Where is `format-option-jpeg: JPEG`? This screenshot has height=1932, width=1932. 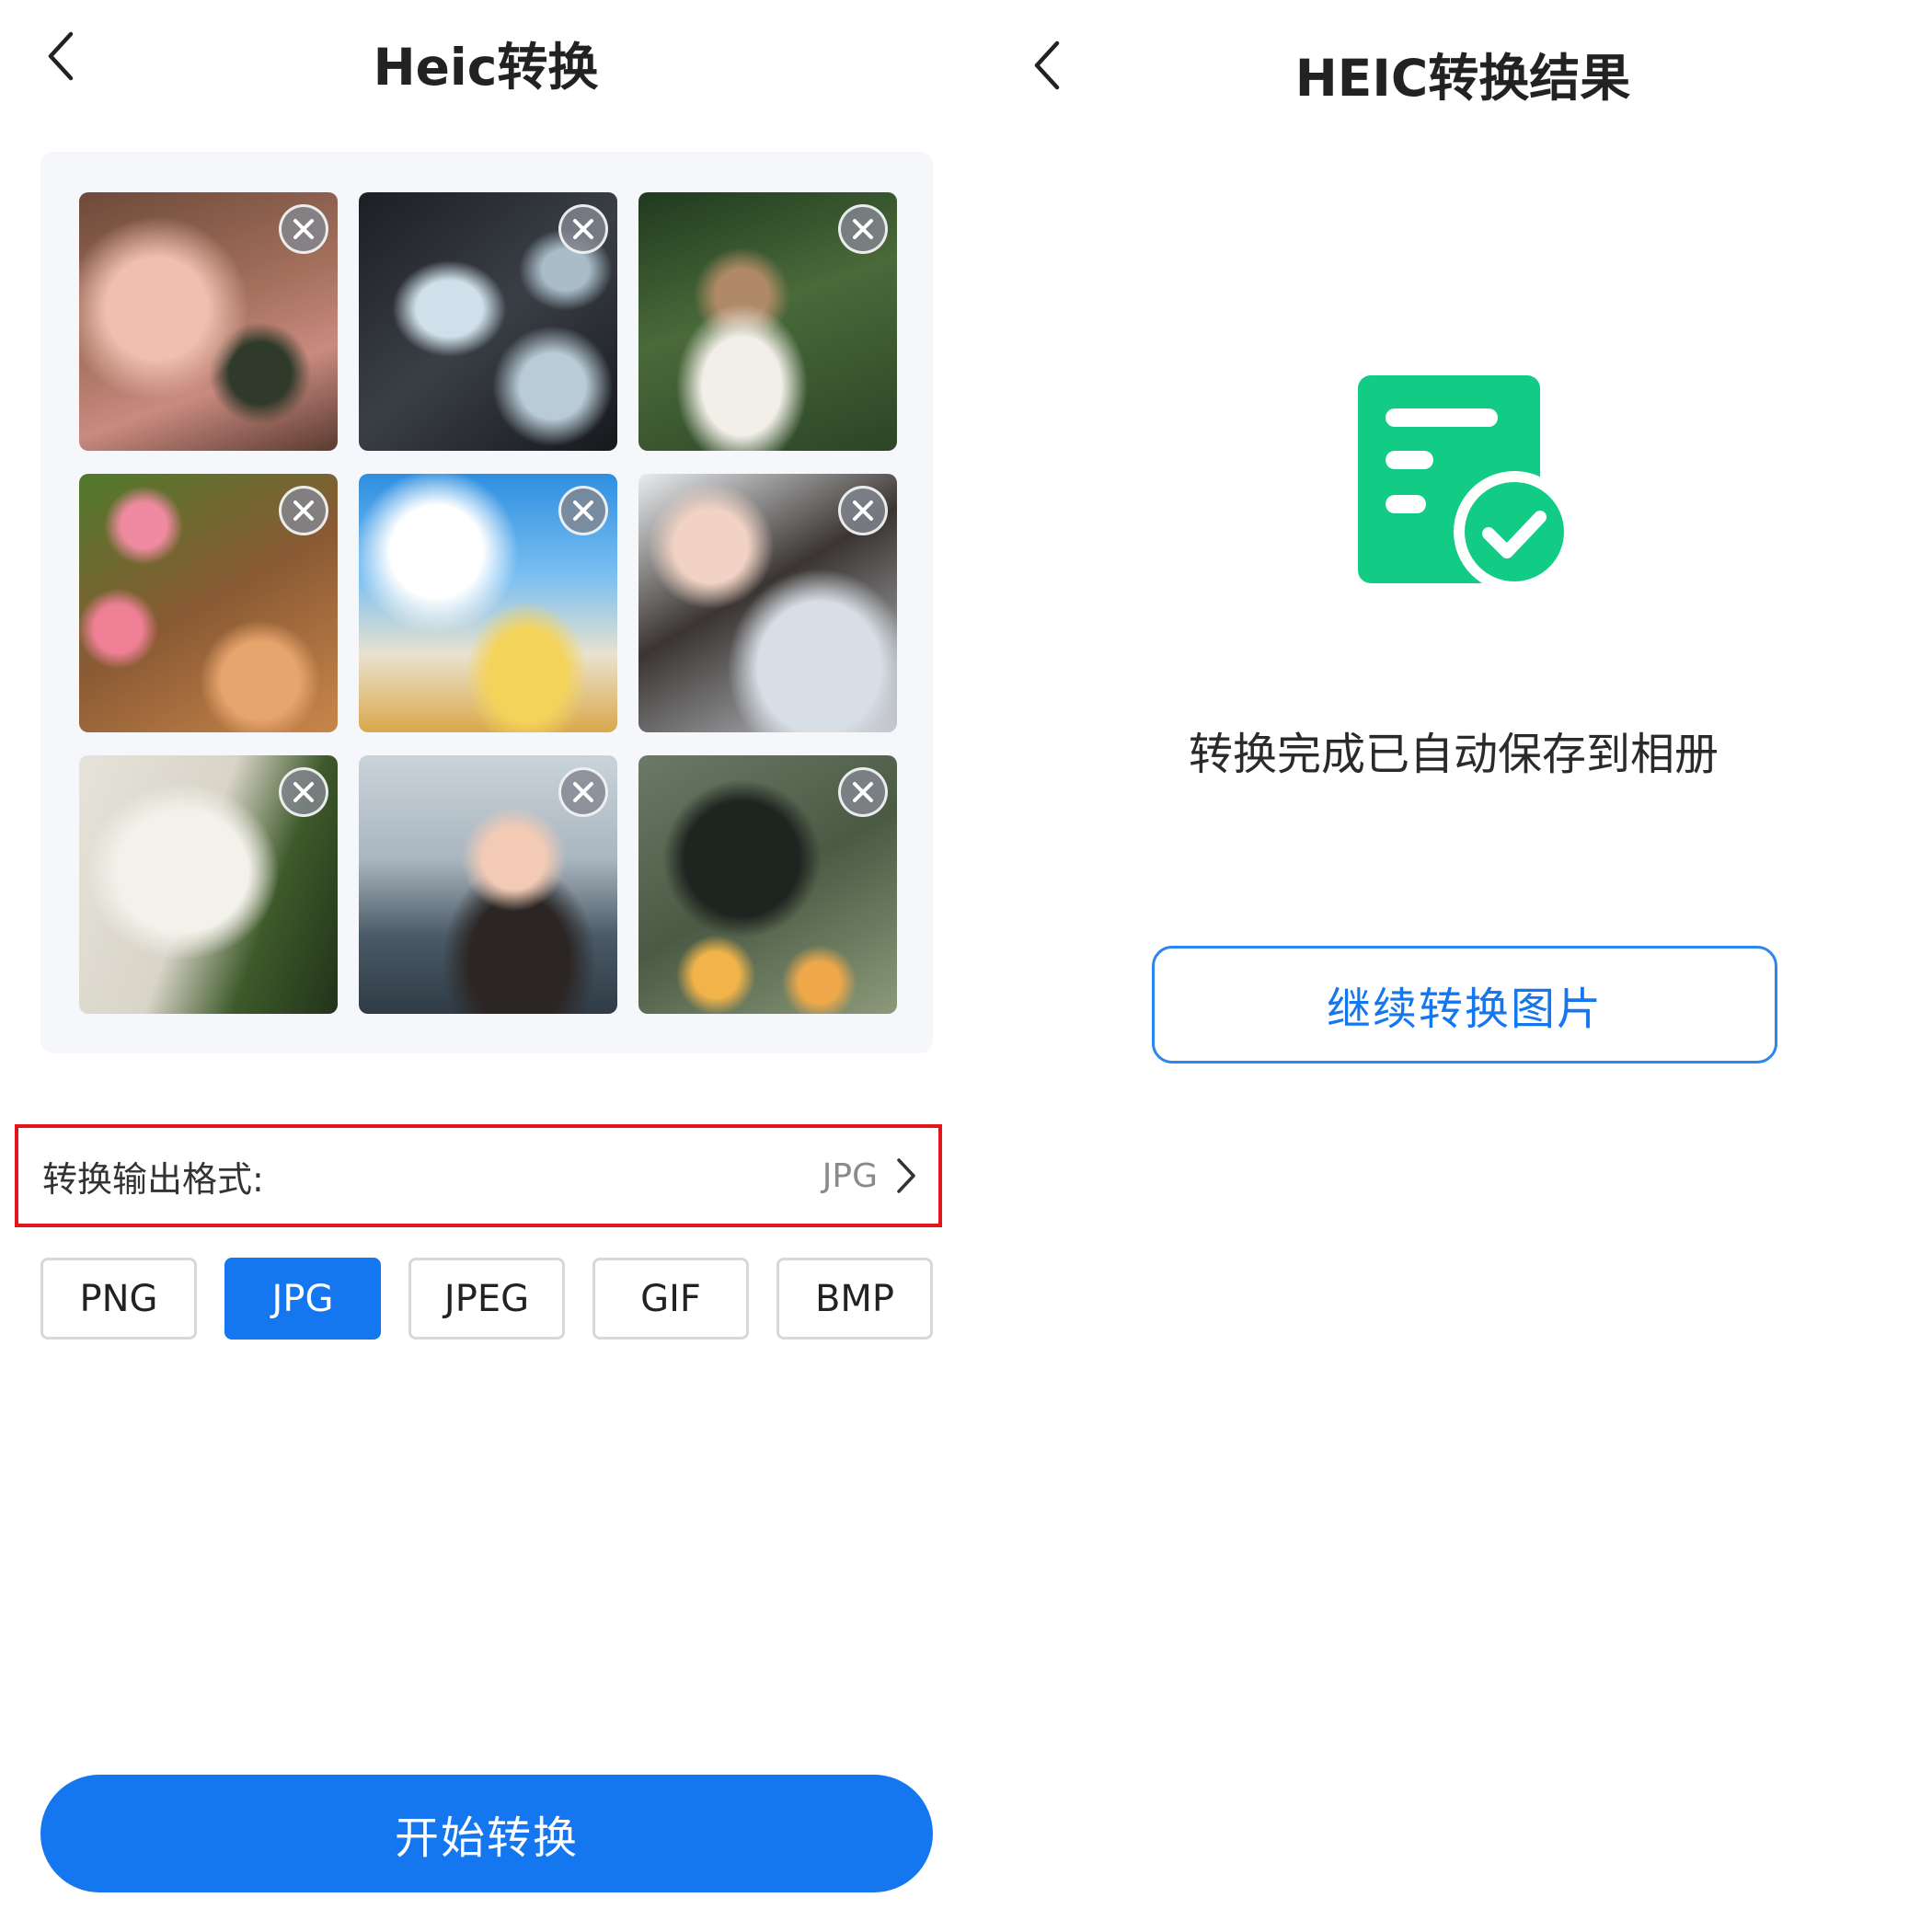 format-option-jpeg: JPEG is located at coordinates (486, 1299).